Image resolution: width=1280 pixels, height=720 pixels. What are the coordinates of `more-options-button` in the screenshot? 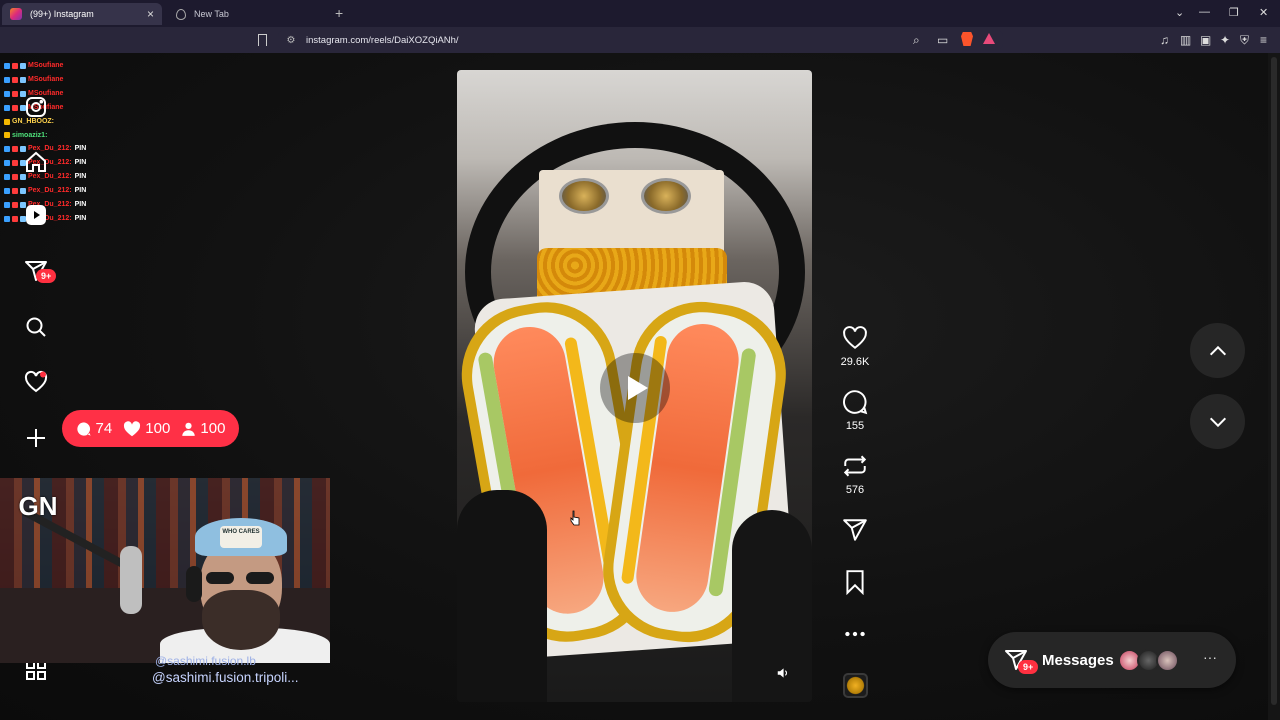 It's located at (855, 634).